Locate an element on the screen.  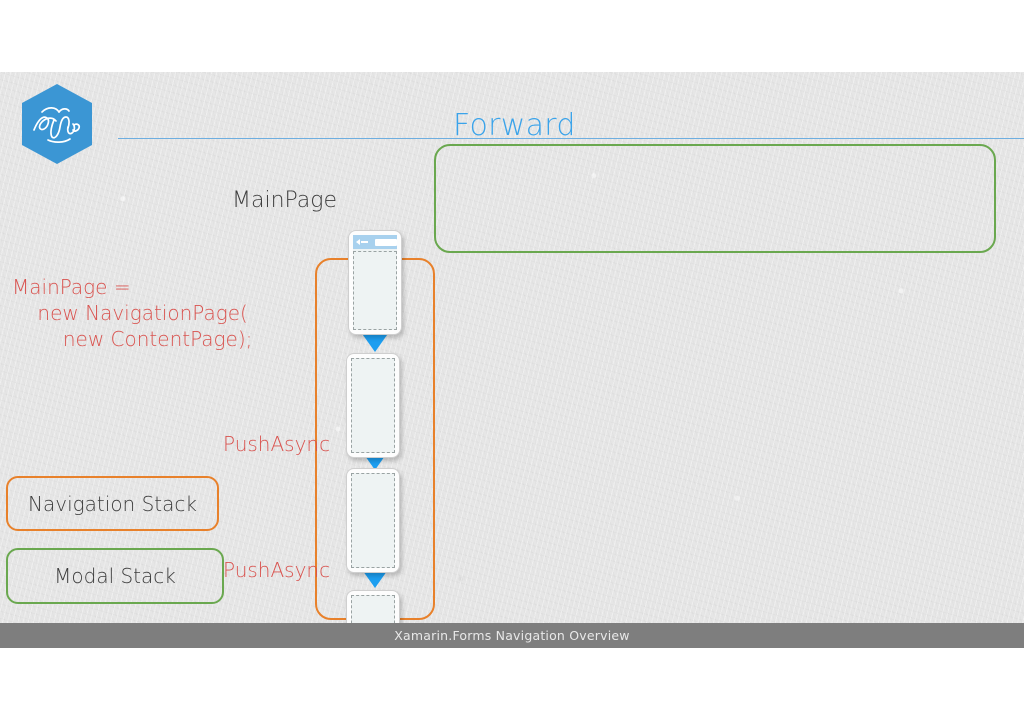
back-label-bar is located at coordinates (364, 242).